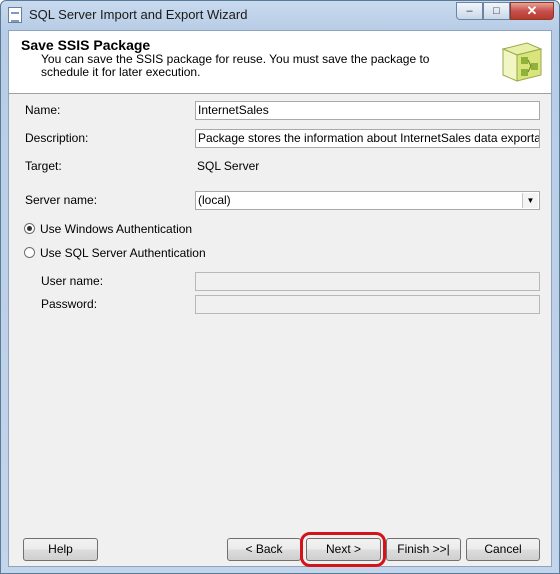 The image size is (560, 574). I want to click on server-name-value: (local), so click(214, 200).